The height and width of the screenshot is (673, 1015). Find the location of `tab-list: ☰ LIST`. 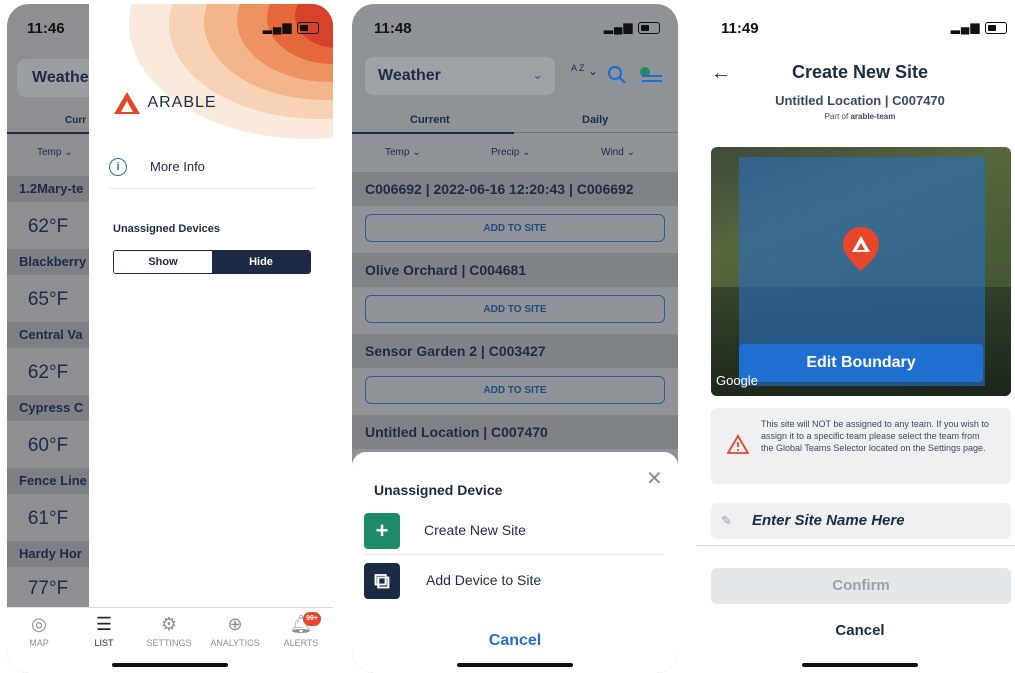

tab-list: ☰ LIST is located at coordinates (104, 631).